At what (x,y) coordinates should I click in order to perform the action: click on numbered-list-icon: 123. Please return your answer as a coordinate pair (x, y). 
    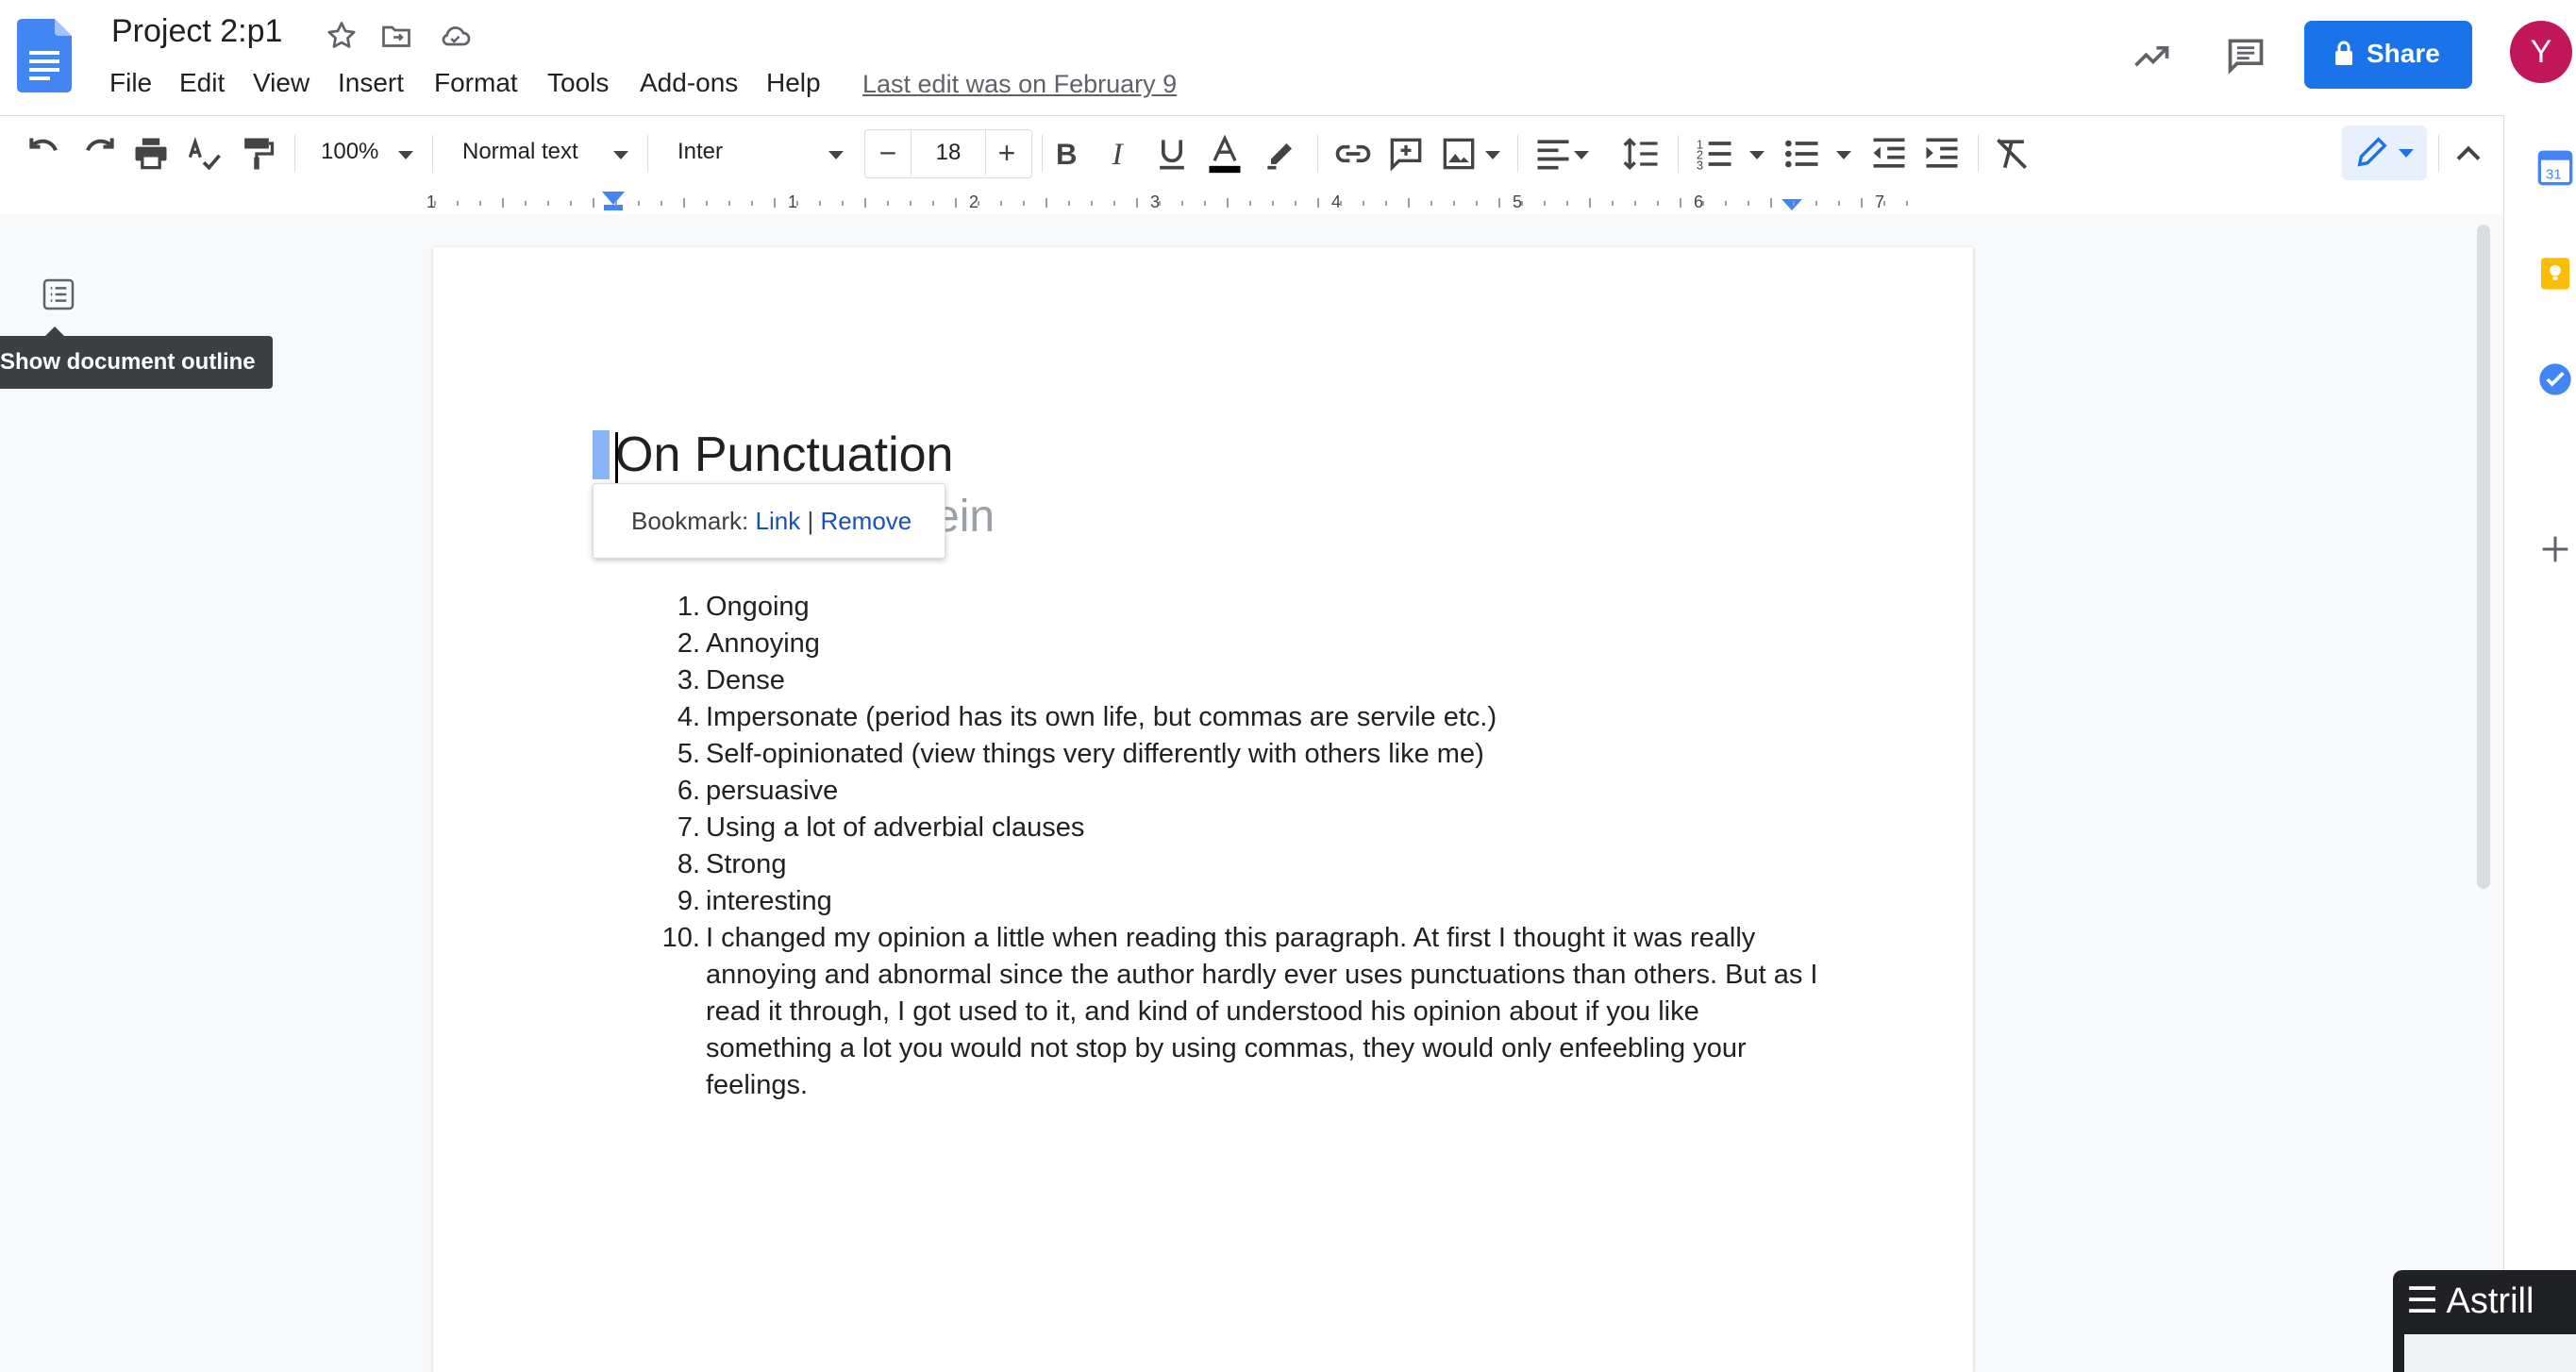
    Looking at the image, I should click on (1715, 154).